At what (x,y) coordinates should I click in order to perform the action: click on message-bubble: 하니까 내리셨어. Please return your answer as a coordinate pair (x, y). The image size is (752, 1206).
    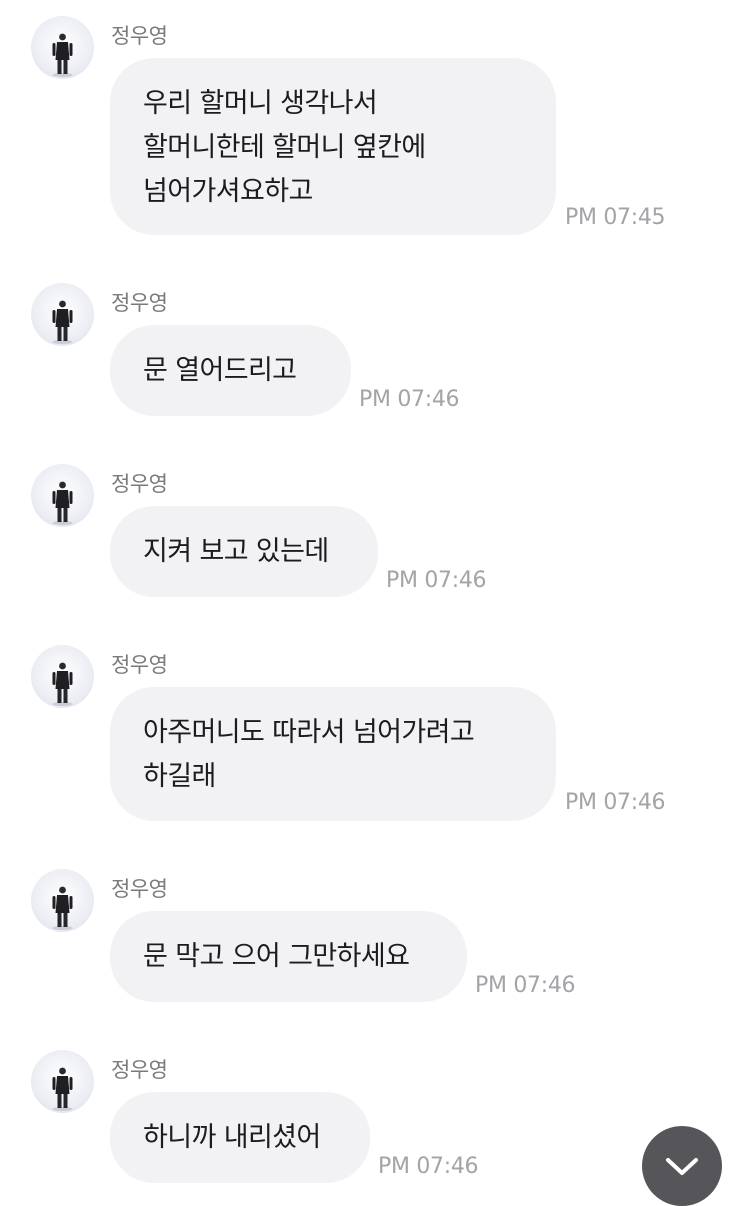
    Looking at the image, I should click on (240, 1137).